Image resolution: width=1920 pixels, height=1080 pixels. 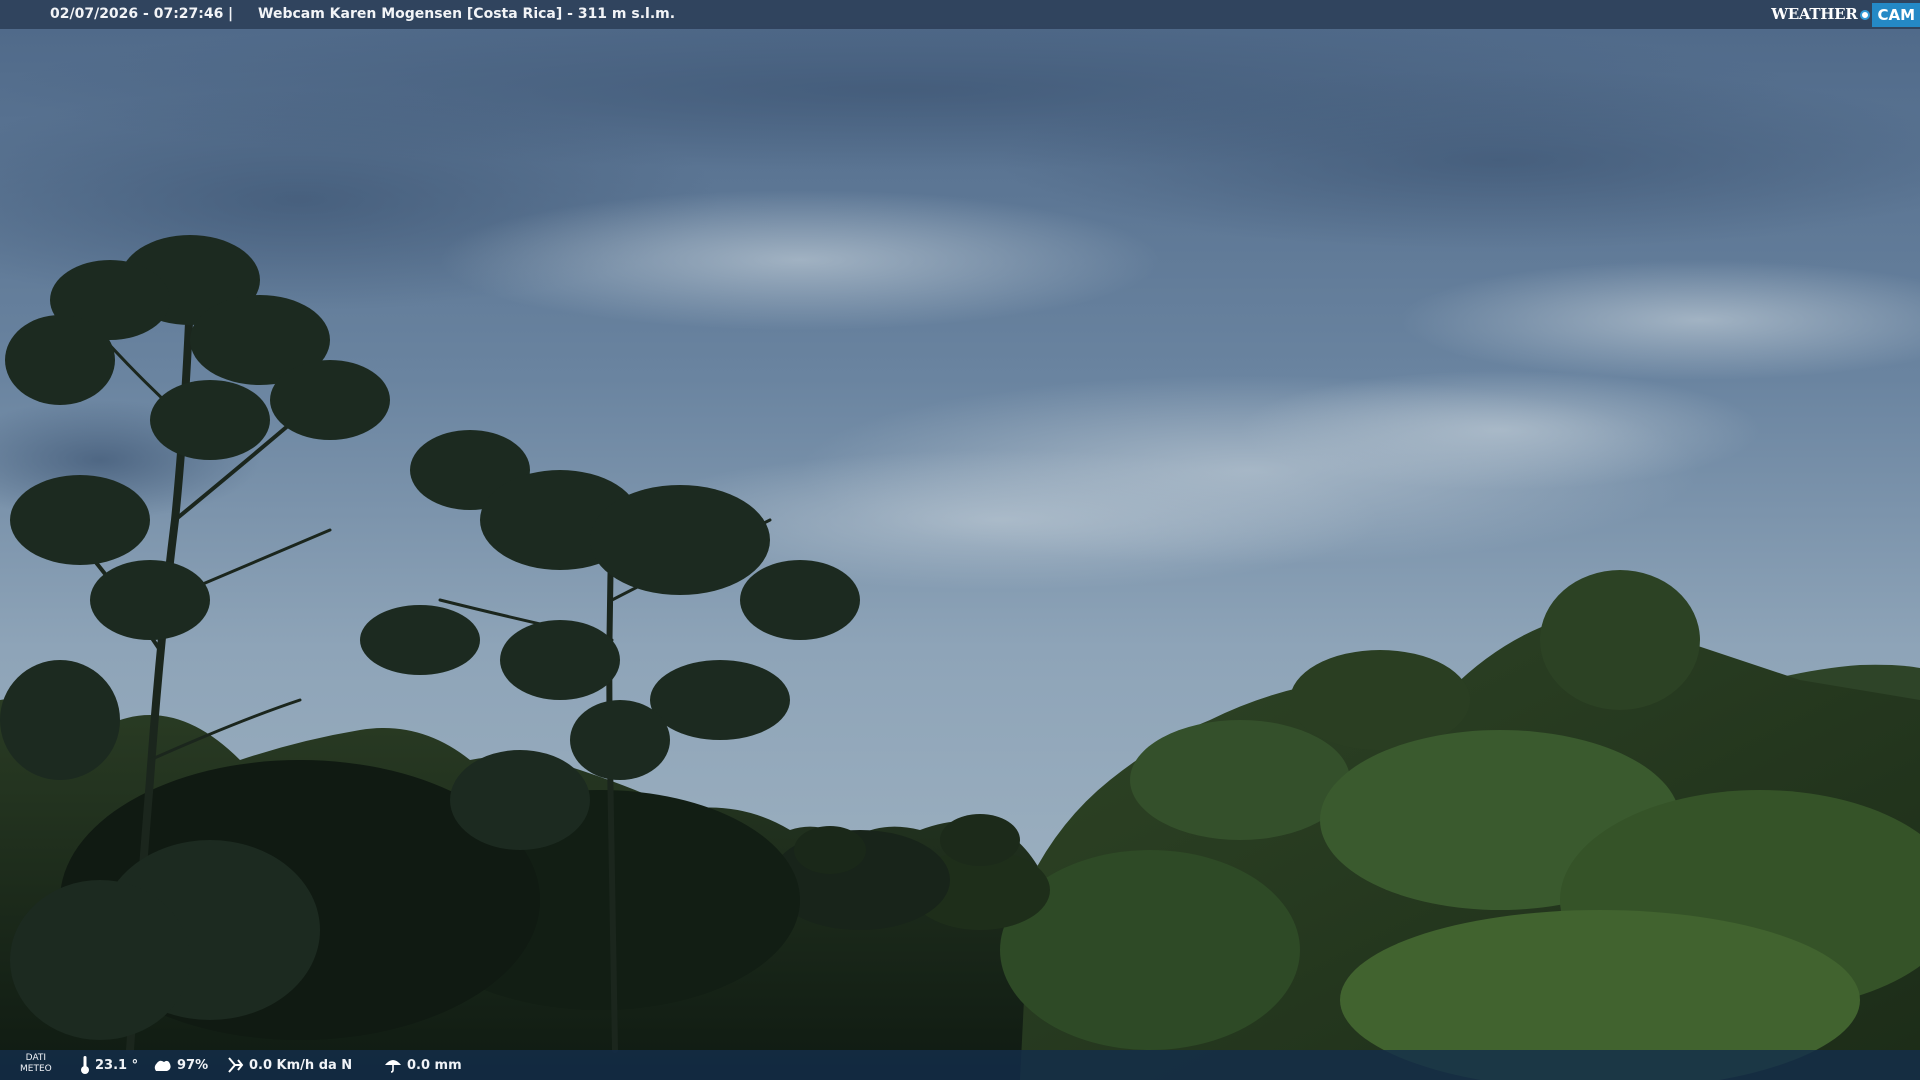 I want to click on wind-value: 0.0 Km/h da N, so click(x=301, y=1065).